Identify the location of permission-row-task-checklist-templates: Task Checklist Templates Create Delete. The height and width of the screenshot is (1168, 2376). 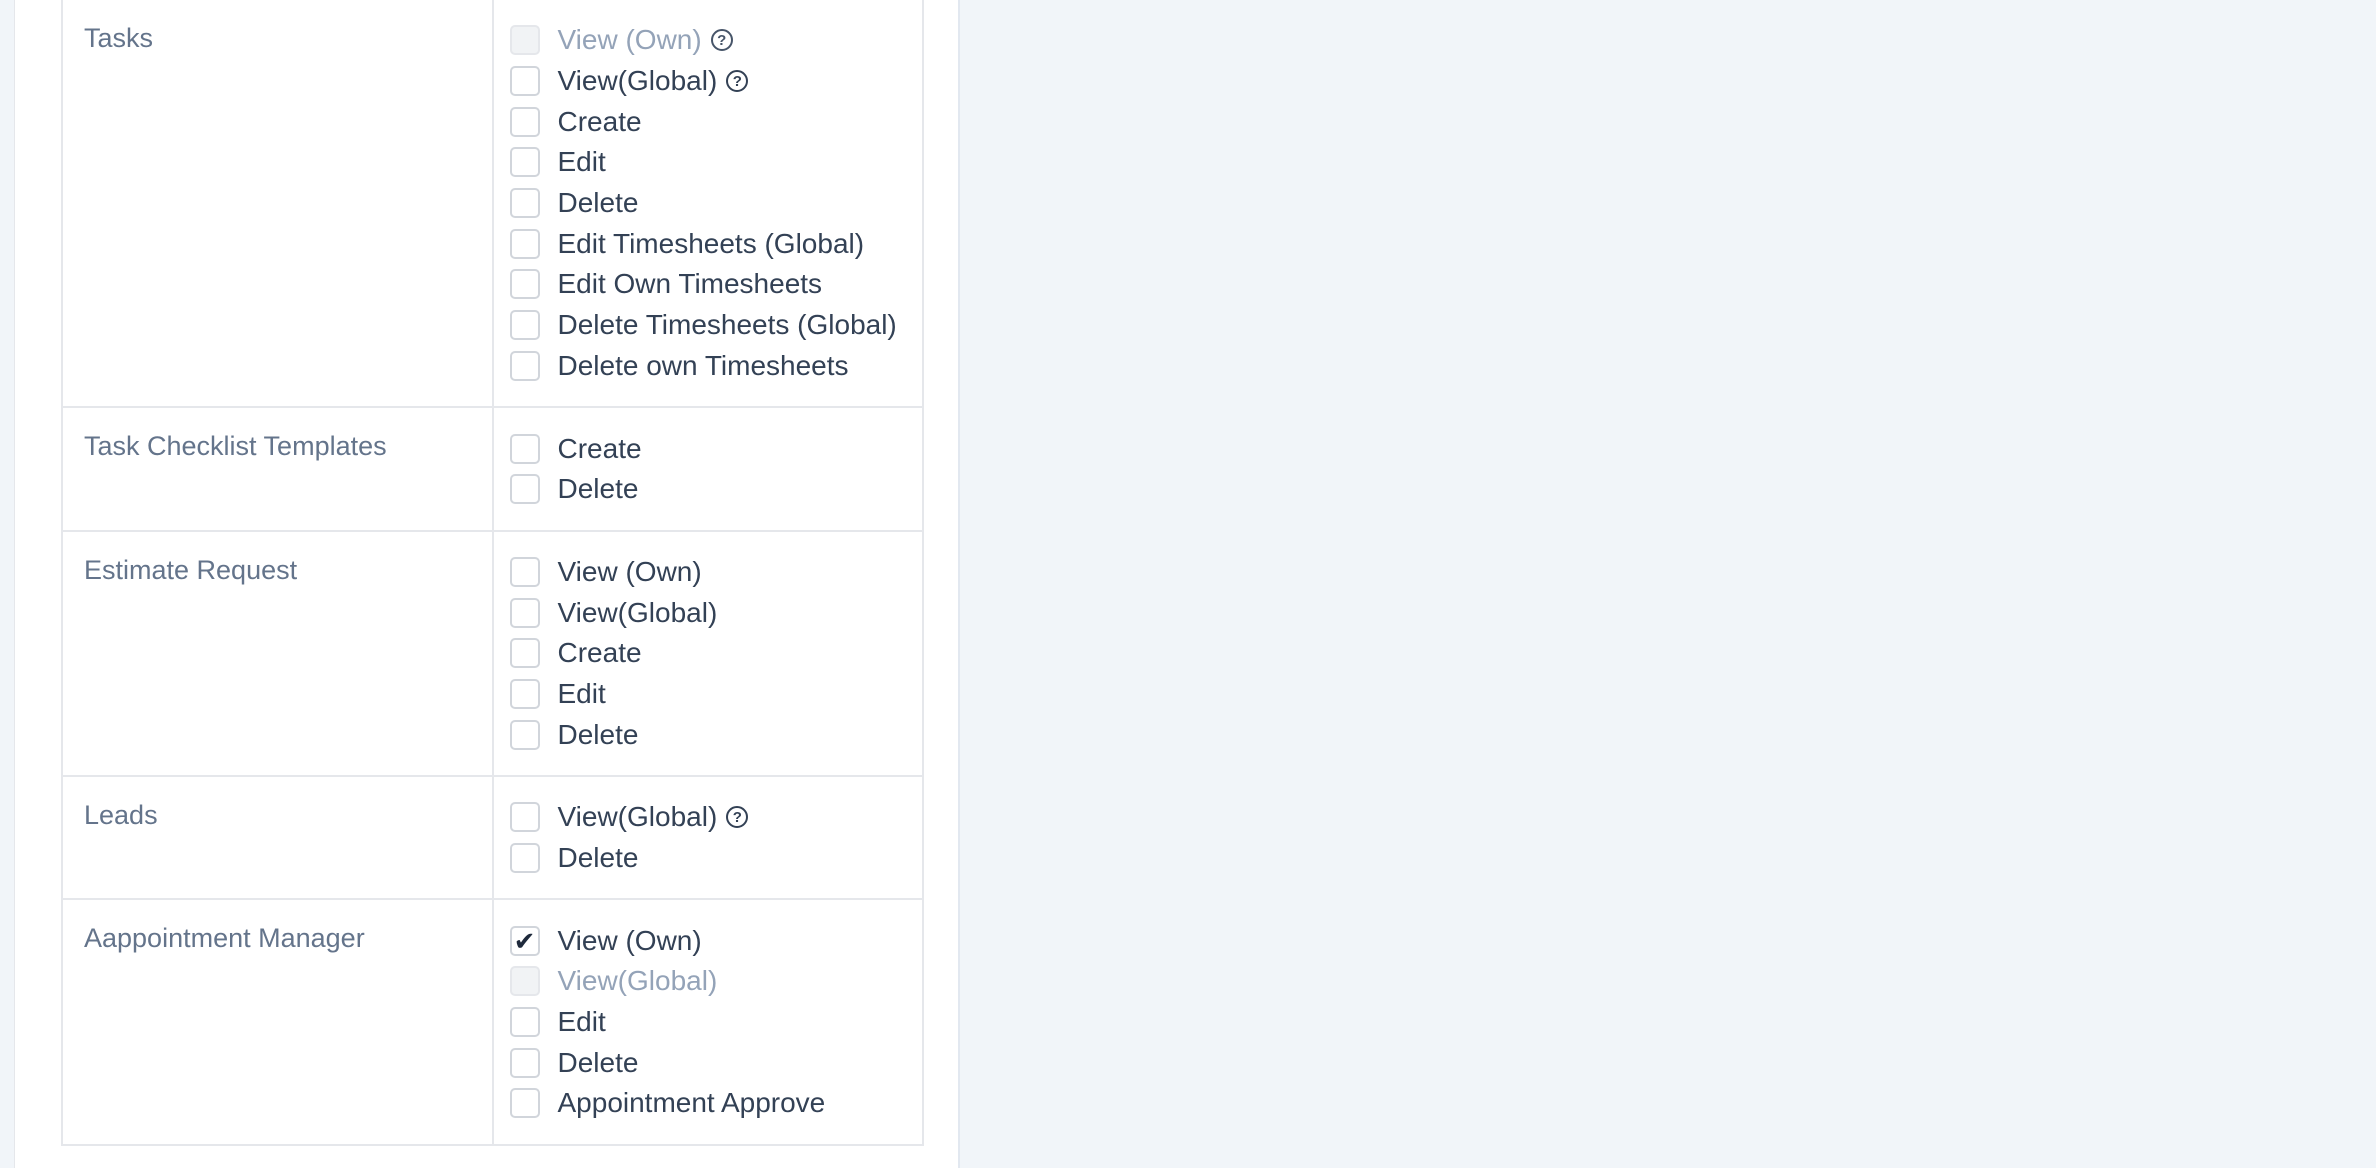
(492, 469).